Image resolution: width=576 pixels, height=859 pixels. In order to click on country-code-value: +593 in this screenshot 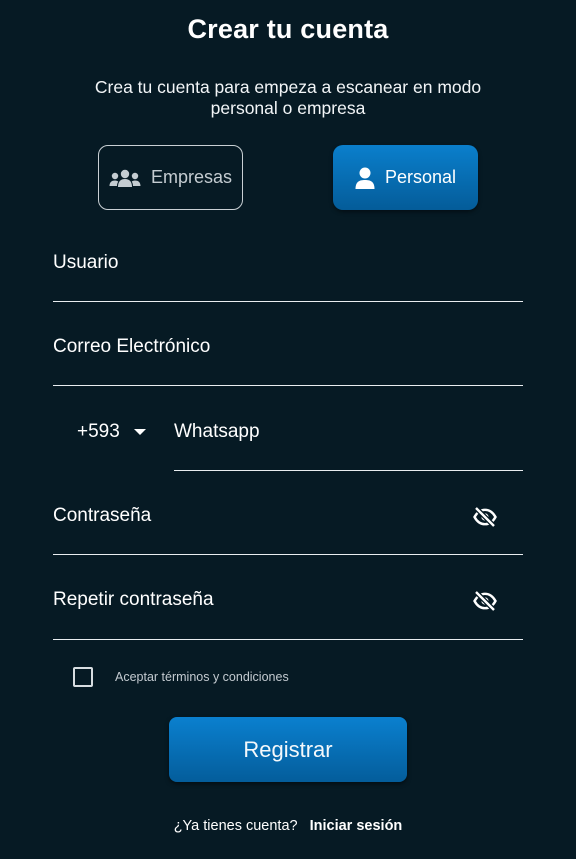, I will do `click(98, 431)`.